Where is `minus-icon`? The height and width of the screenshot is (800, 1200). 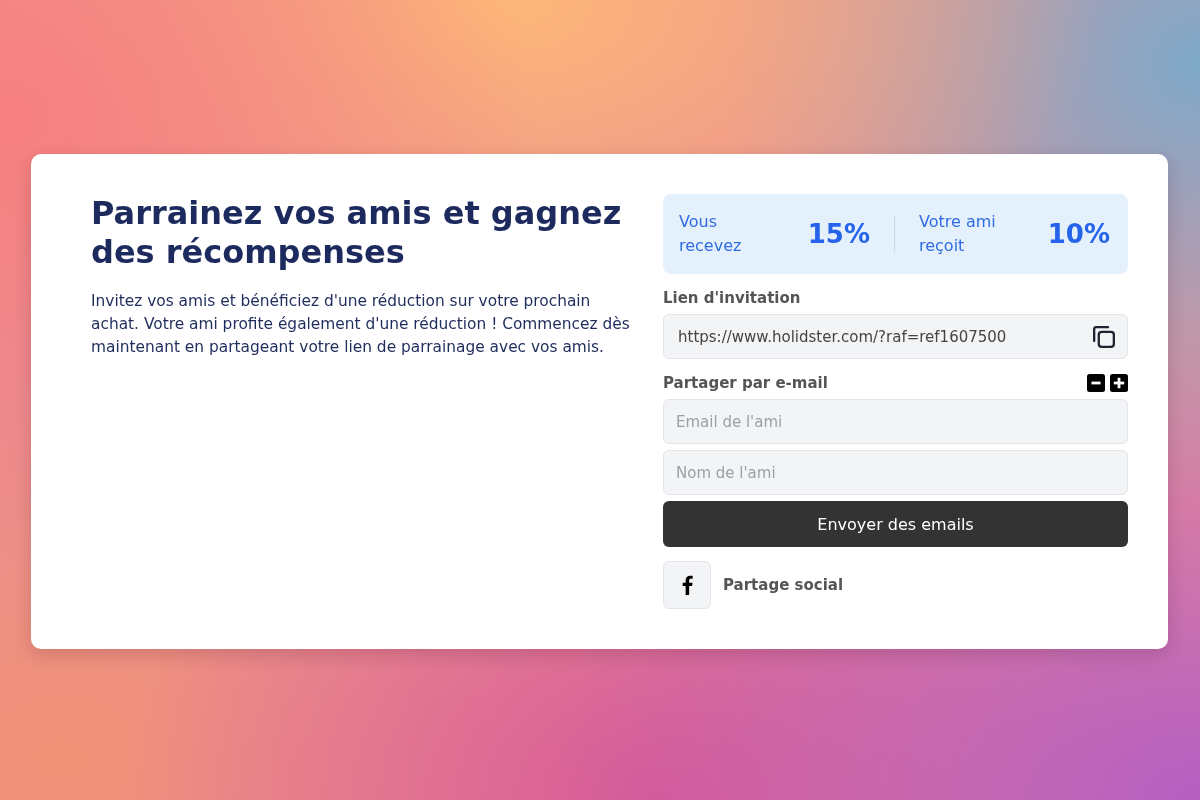
minus-icon is located at coordinates (1096, 383).